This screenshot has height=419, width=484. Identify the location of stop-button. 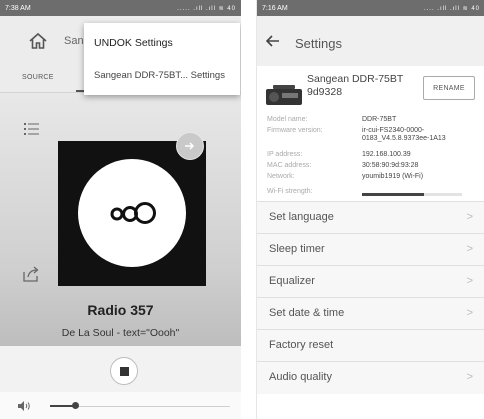
(124, 371).